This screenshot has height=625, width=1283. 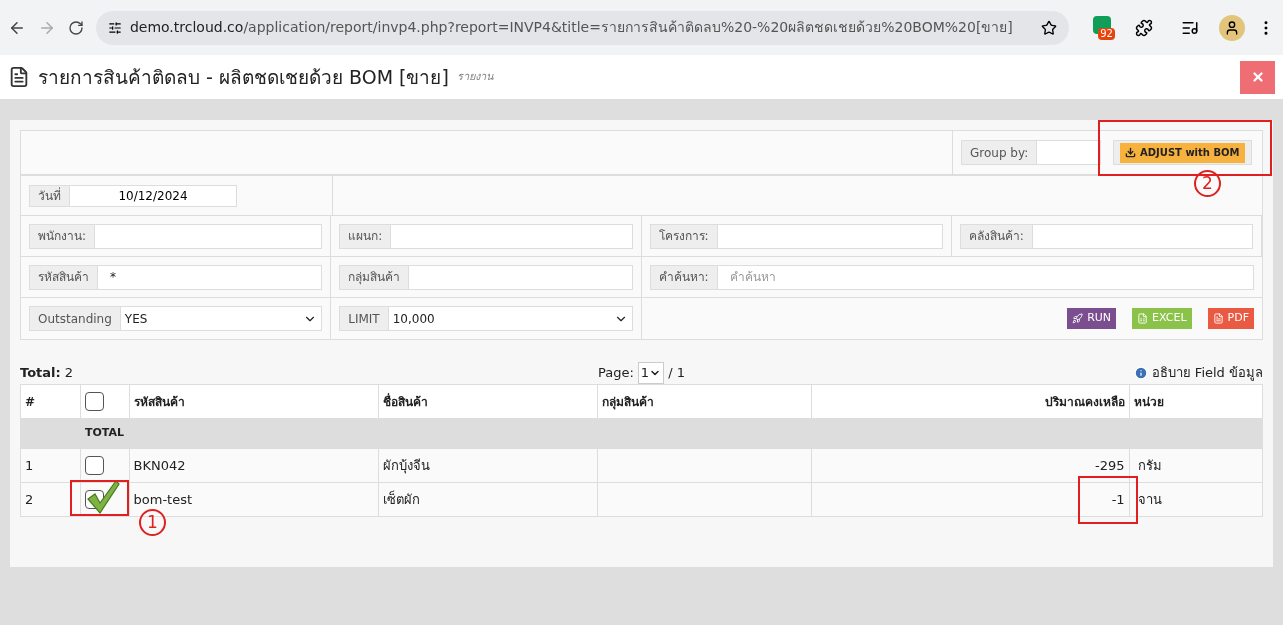 What do you see at coordinates (75, 27) in the screenshot?
I see `reload-icon` at bounding box center [75, 27].